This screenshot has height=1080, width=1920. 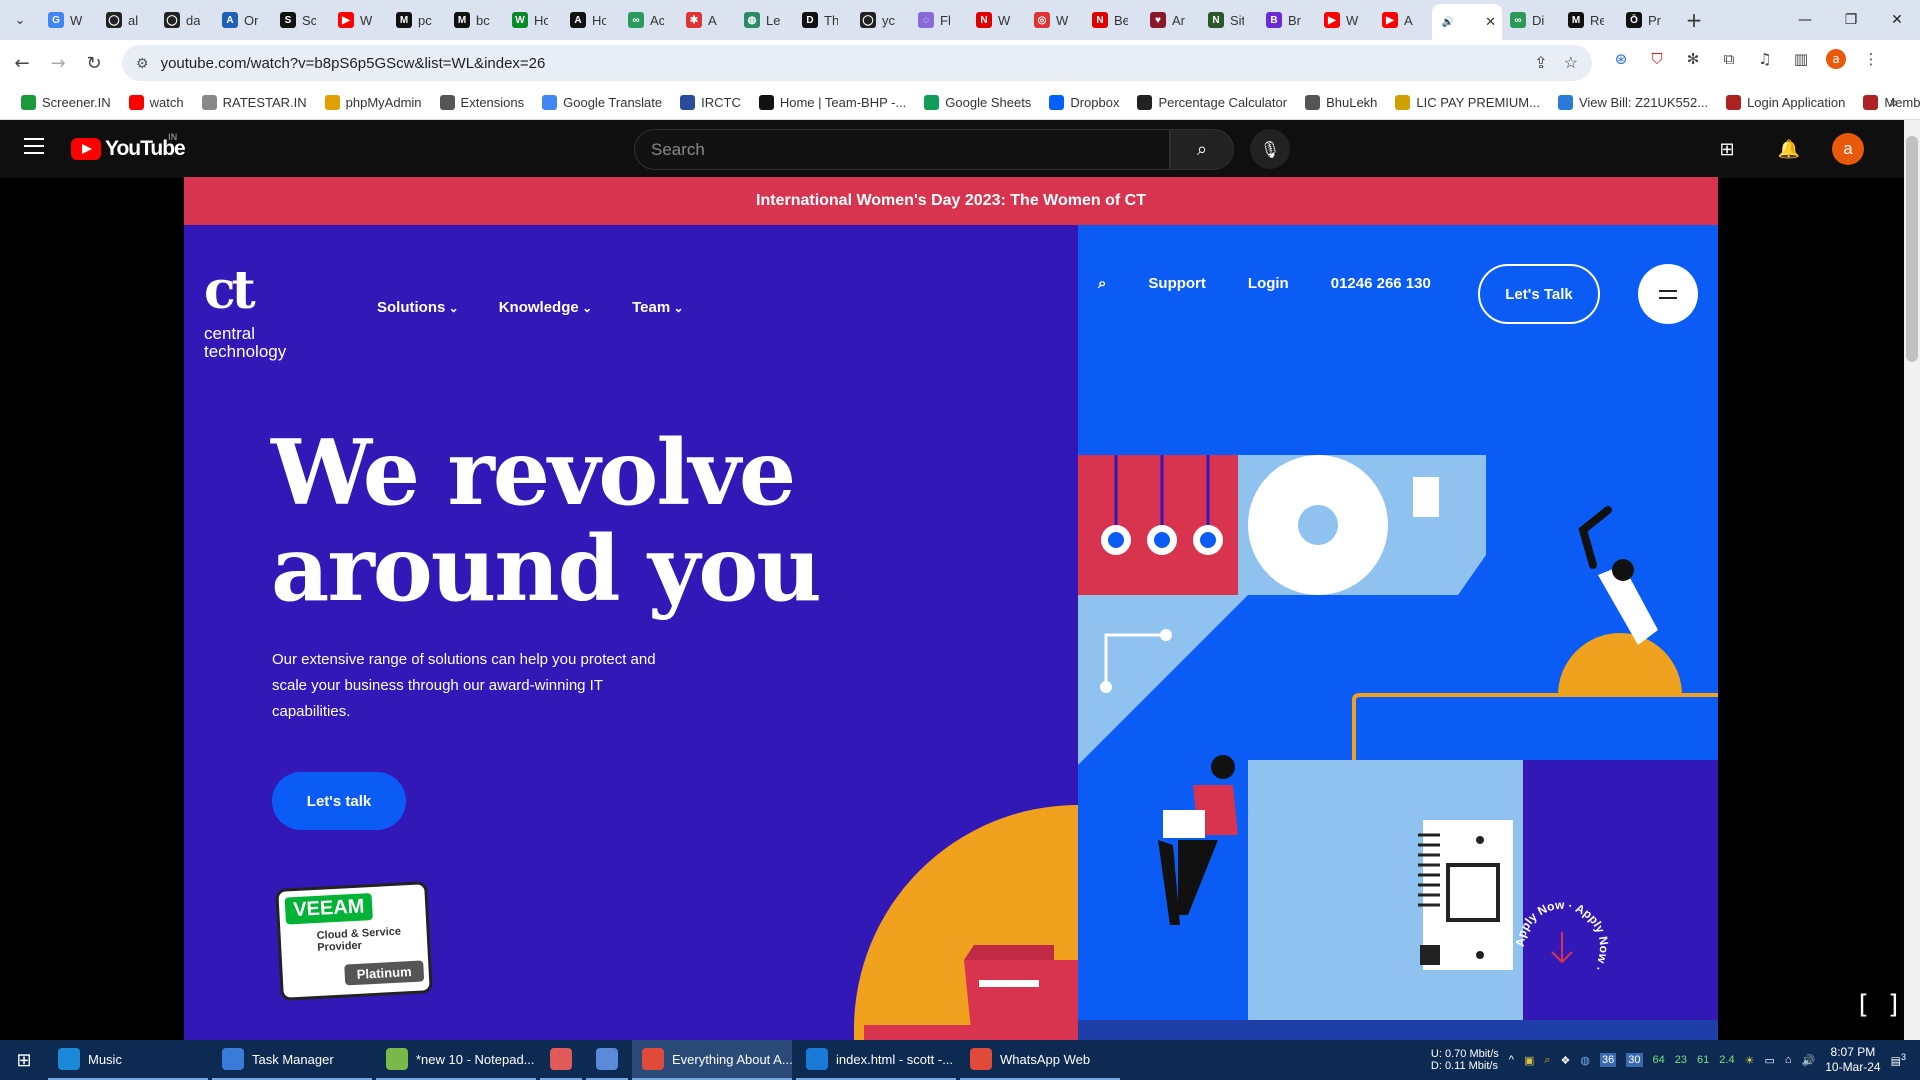 I want to click on bookmark-item: Member Home, so click(x=1887, y=102).